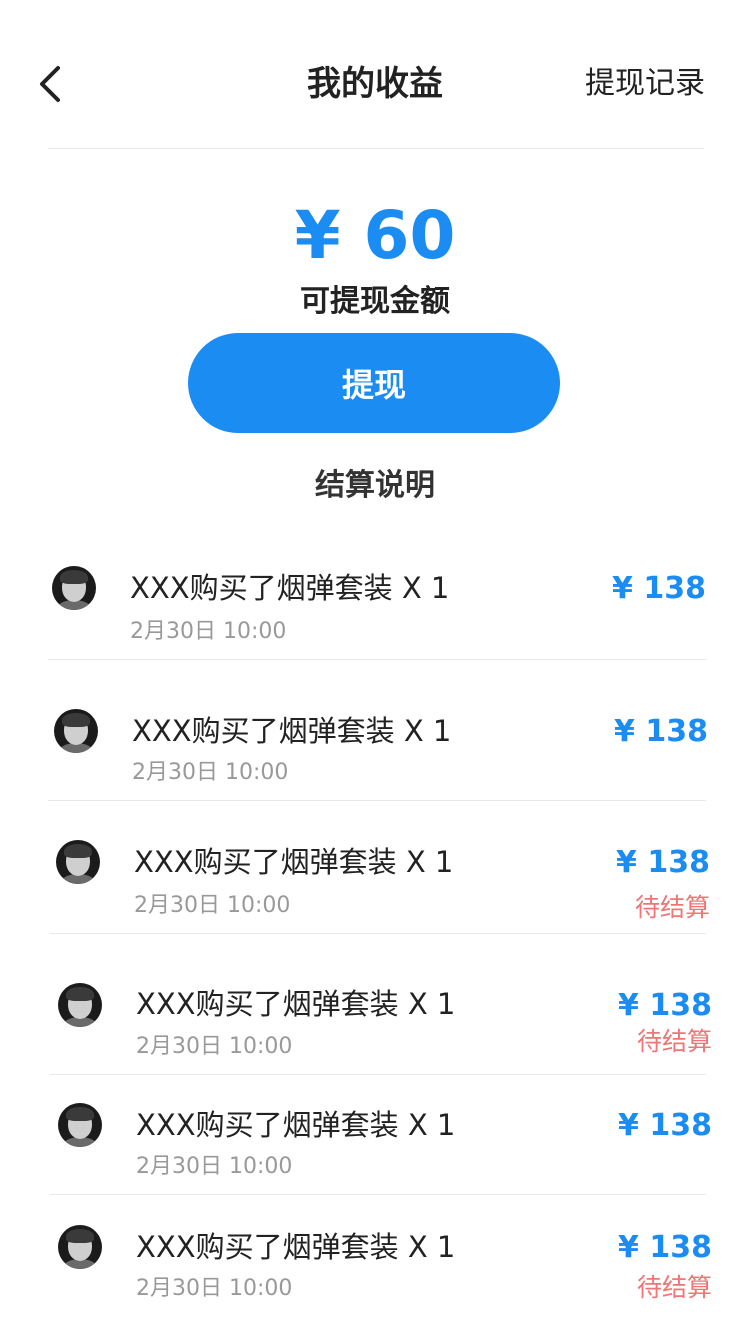  Describe the element at coordinates (645, 84) in the screenshot. I see `withdraw-history-link: 提现记录` at that location.